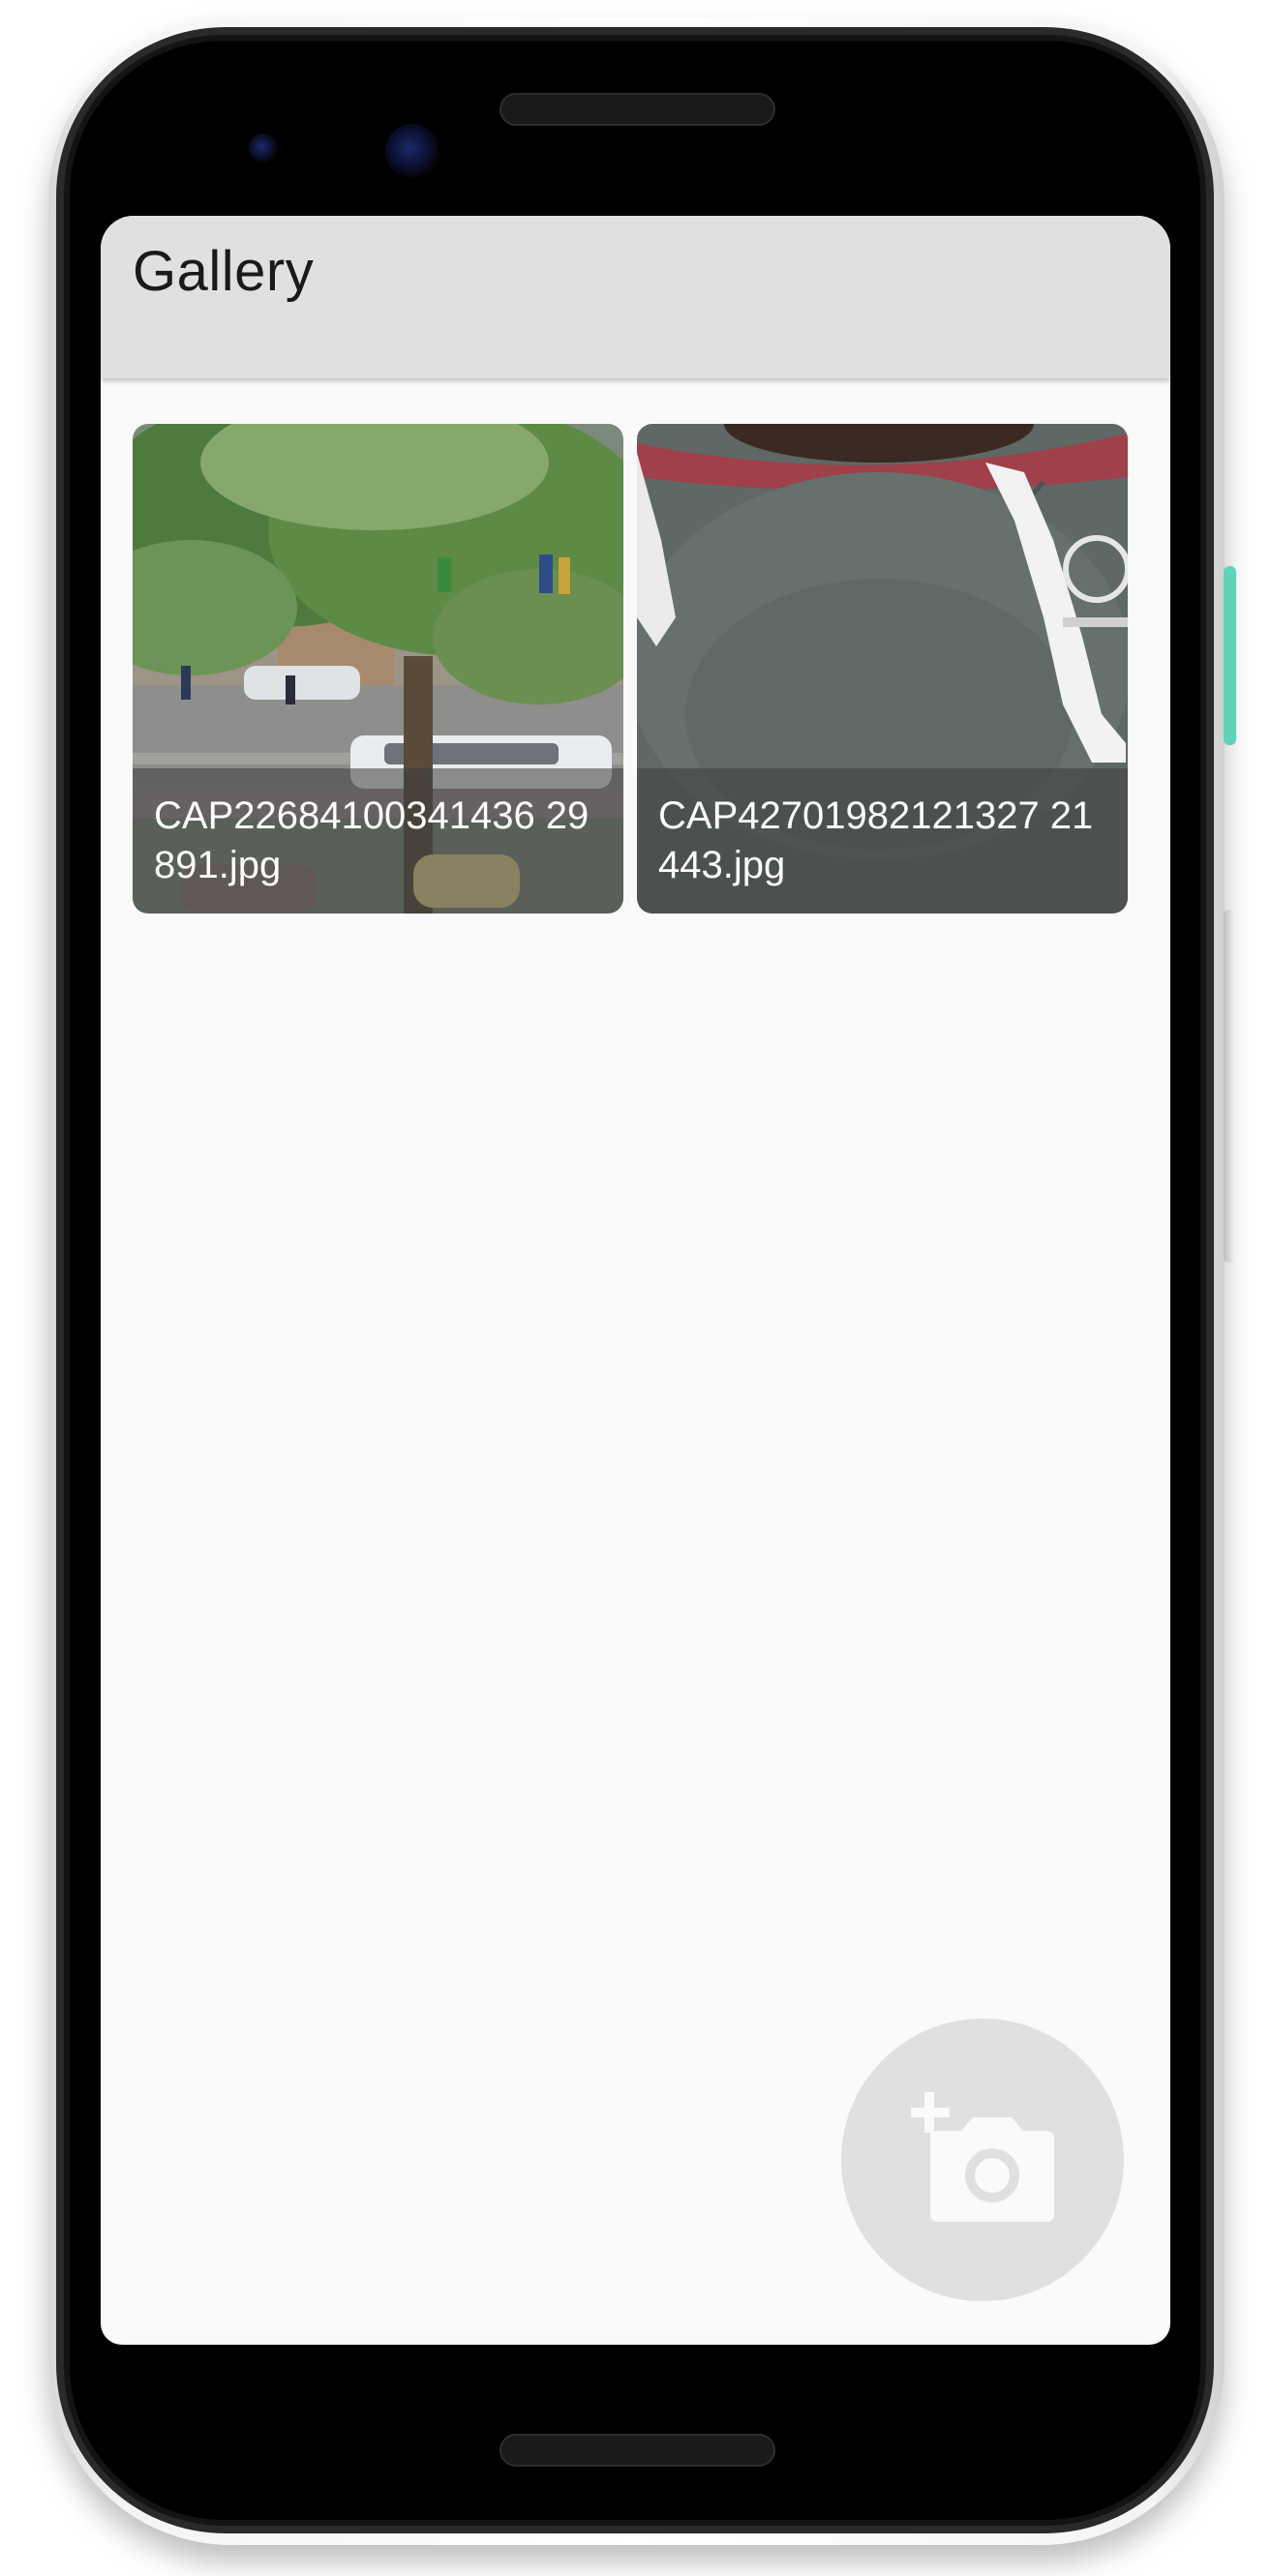  I want to click on caption-overlay: CAP42701982121327 21443.jpg, so click(882, 841).